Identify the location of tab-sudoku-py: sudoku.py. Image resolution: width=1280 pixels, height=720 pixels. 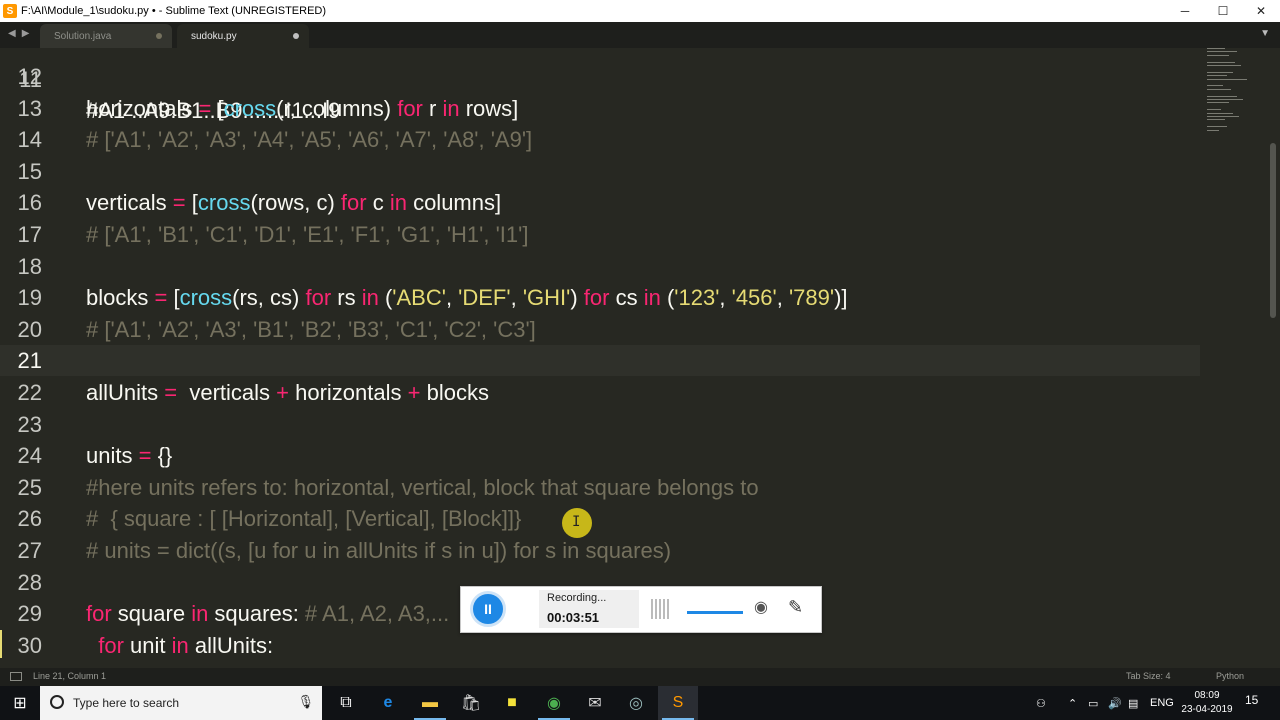
(243, 36).